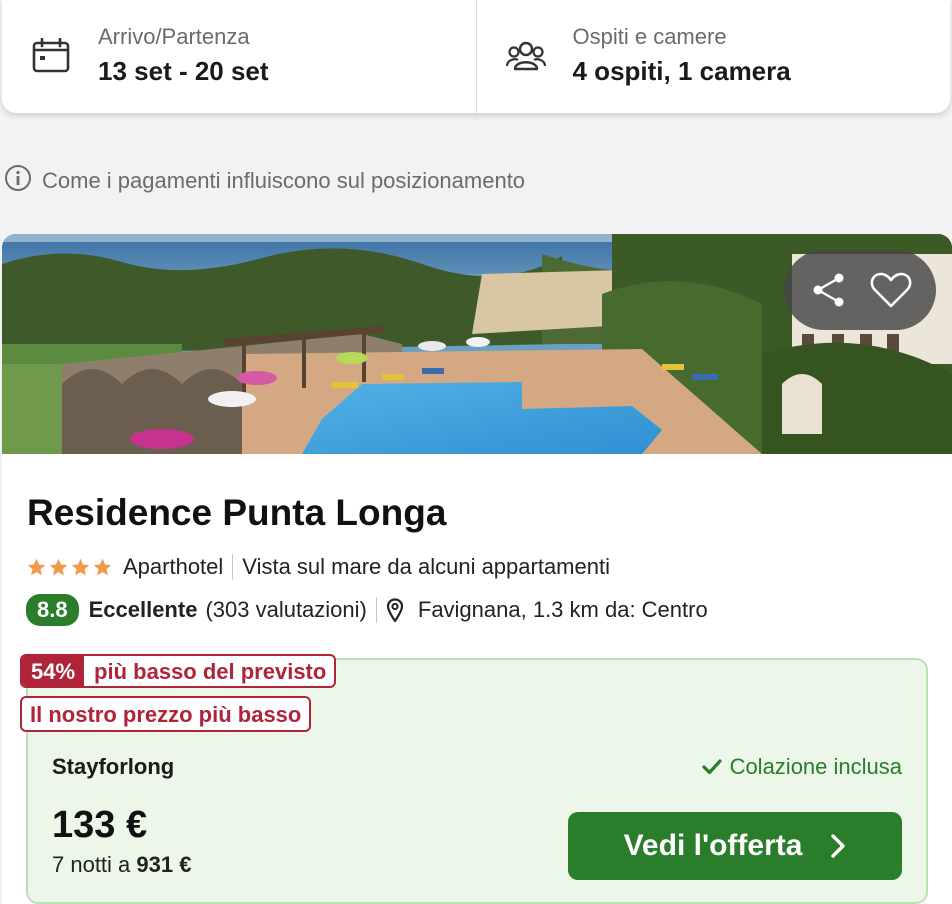 The width and height of the screenshot is (952, 904). I want to click on review-count: (303 valutazioni), so click(285, 610).